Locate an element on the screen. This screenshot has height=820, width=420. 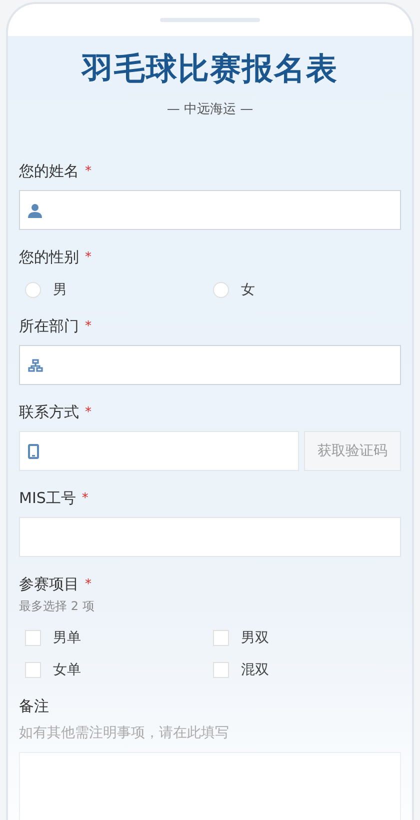
form-title: 羽毛球比赛报名表 is located at coordinates (209, 69).